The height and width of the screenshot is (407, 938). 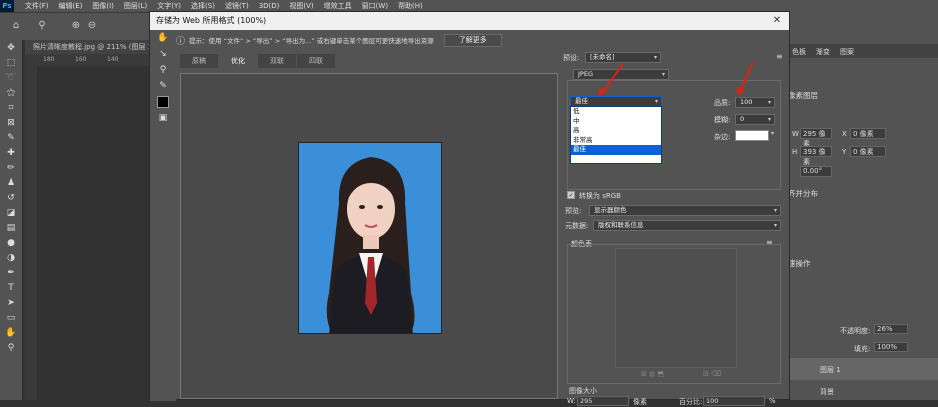 What do you see at coordinates (734, 401) in the screenshot?
I see `percent-input: 100` at bounding box center [734, 401].